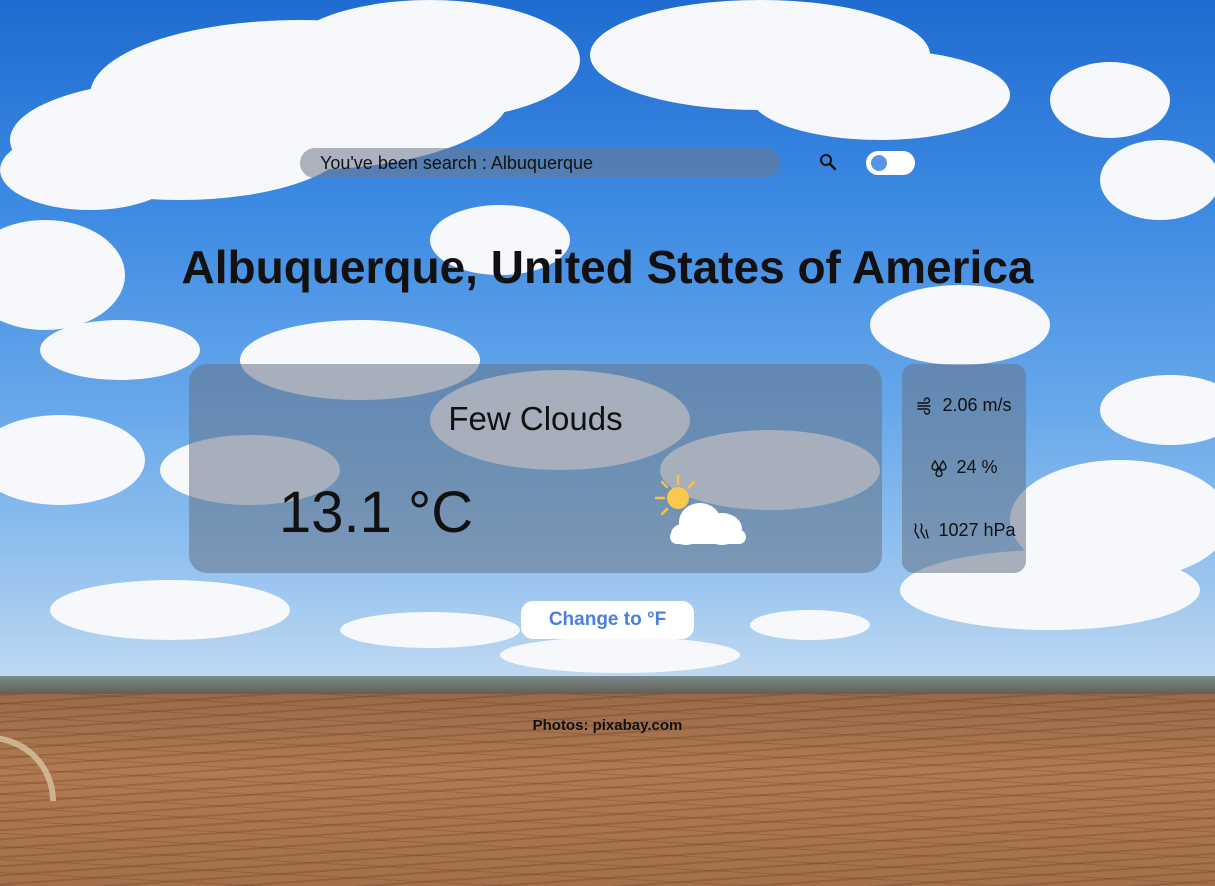 This screenshot has width=1215, height=886. I want to click on pressure-stat: 1027 hPa, so click(964, 530).